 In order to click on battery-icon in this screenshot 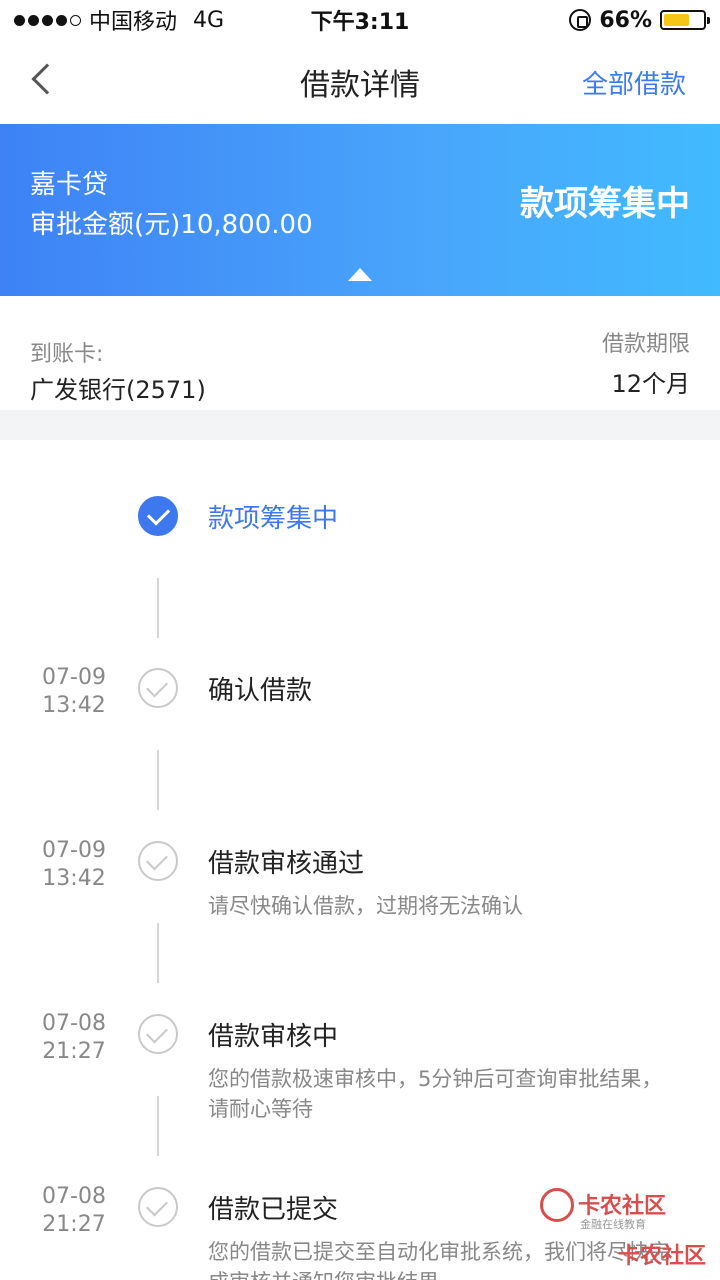, I will do `click(685, 20)`.